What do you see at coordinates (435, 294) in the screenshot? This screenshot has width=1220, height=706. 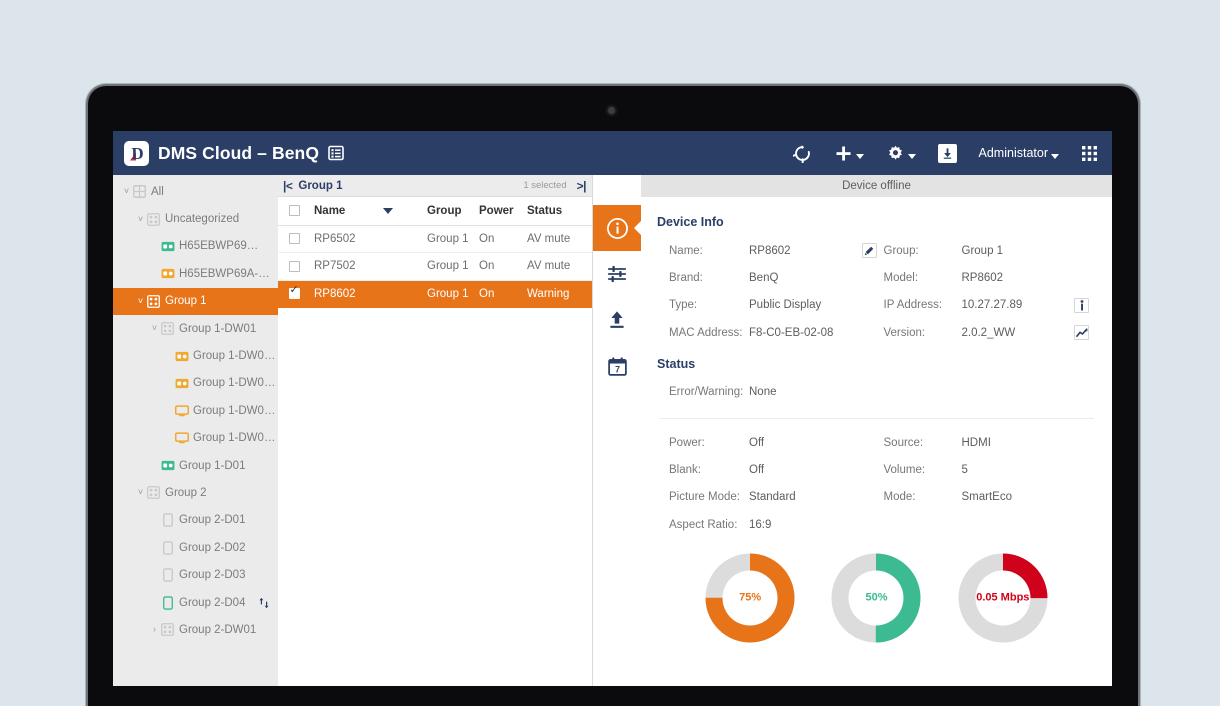 I see `table-row: RP8602Group 1OnWarning` at bounding box center [435, 294].